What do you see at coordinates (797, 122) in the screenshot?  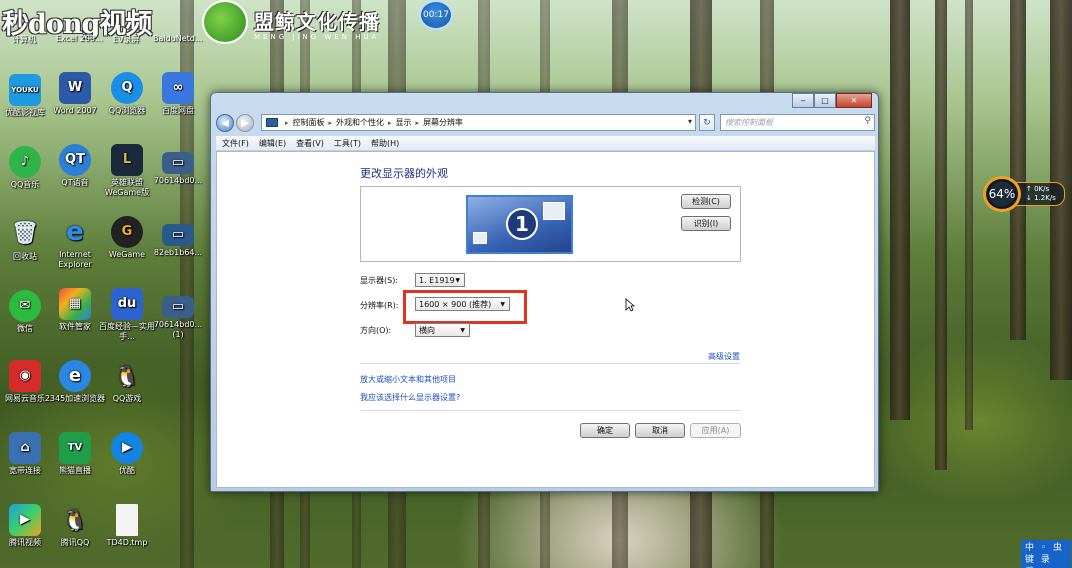 I see `search-input: 搜索控制面板 ⚲` at bounding box center [797, 122].